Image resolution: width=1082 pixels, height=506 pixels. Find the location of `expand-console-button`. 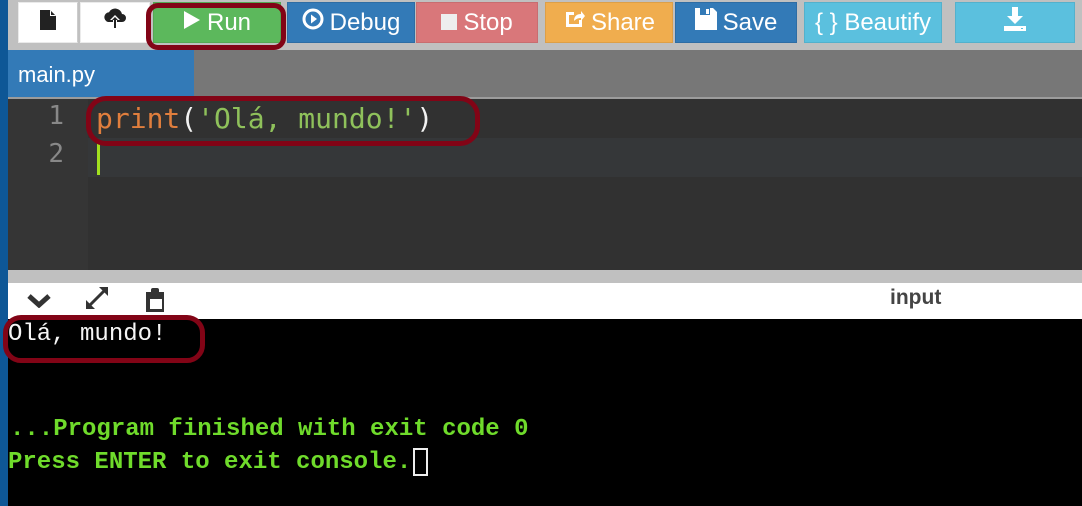

expand-console-button is located at coordinates (97, 300).